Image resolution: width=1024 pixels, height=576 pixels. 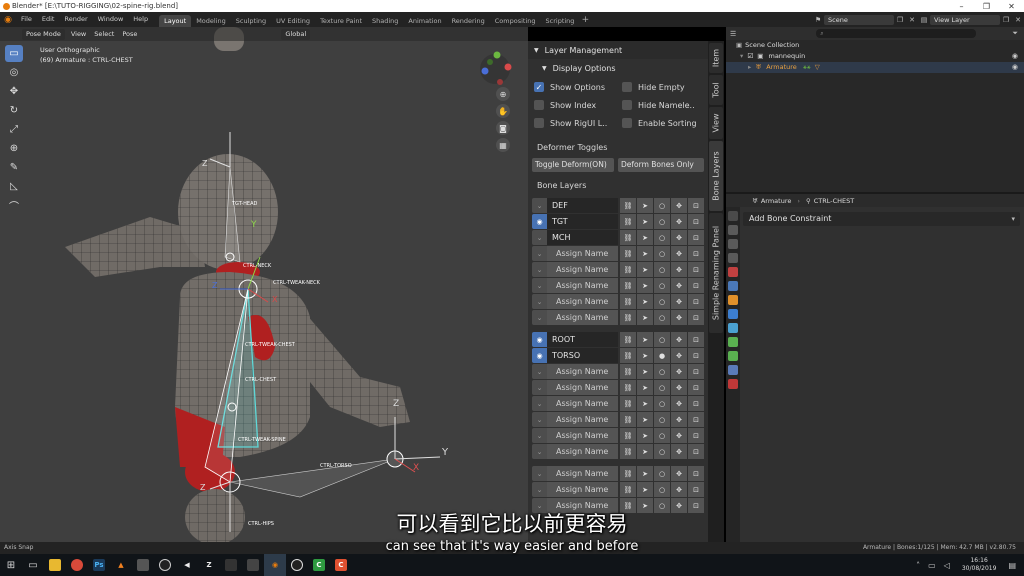 What do you see at coordinates (733, 216) in the screenshot?
I see `tool-tab-icon` at bounding box center [733, 216].